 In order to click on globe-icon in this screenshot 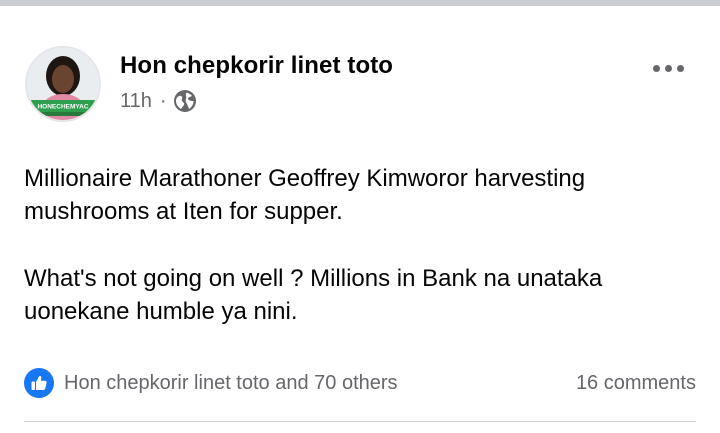, I will do `click(185, 101)`.